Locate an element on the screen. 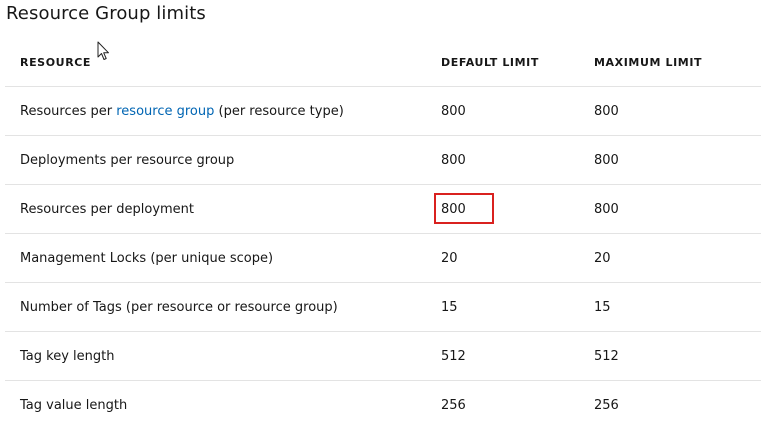  column-header-resource: RESOURCE is located at coordinates (223, 63).